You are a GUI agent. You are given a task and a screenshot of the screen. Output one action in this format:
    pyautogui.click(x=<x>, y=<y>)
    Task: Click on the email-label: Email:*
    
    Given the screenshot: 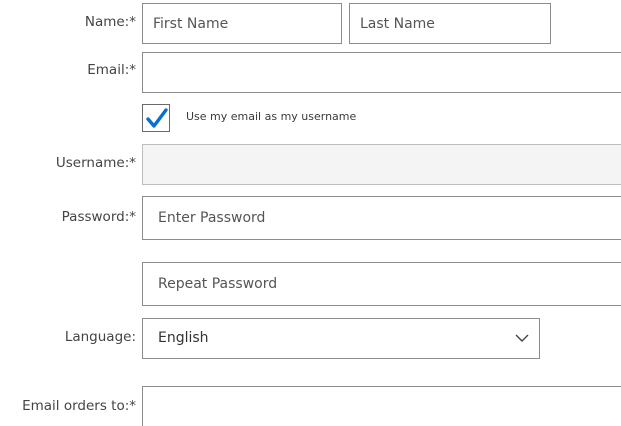 What is the action you would take?
    pyautogui.click(x=111, y=70)
    